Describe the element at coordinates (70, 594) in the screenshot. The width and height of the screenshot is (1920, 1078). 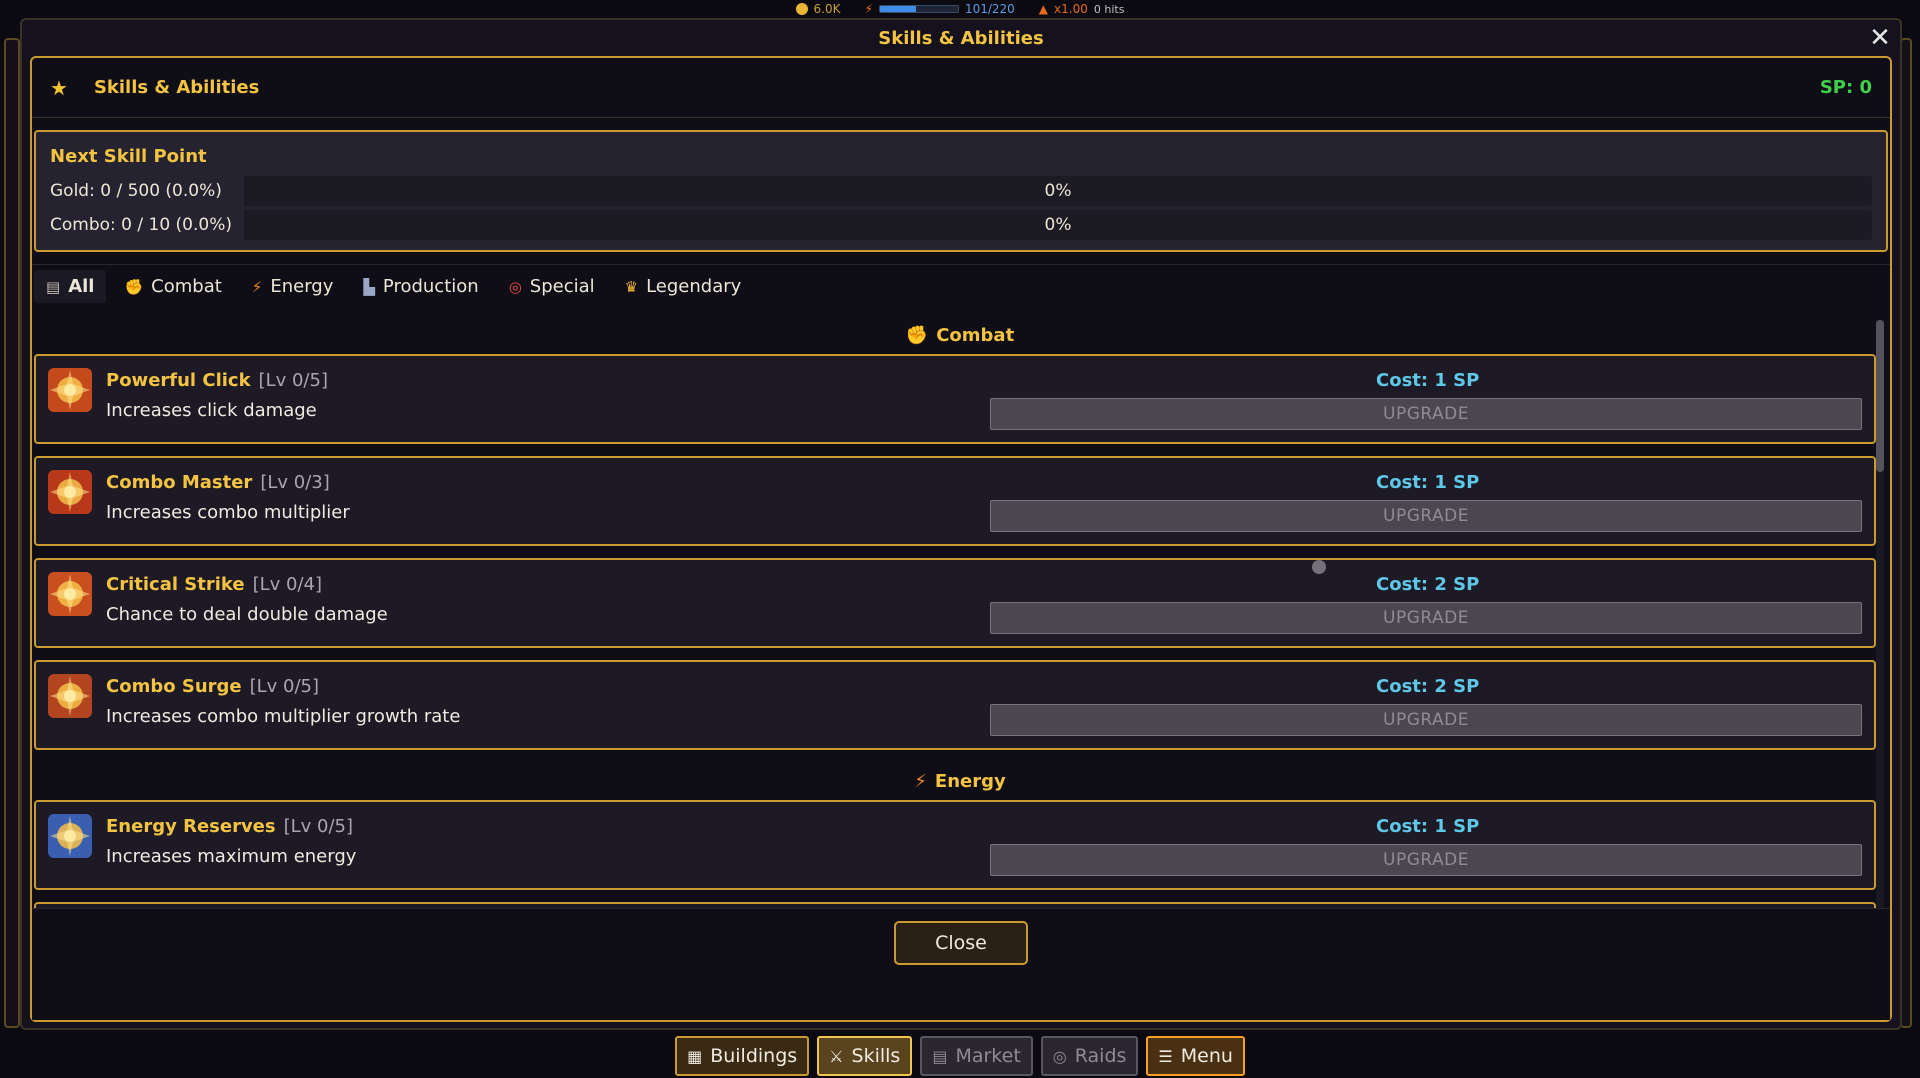
I see `crossed-swords-icon` at that location.